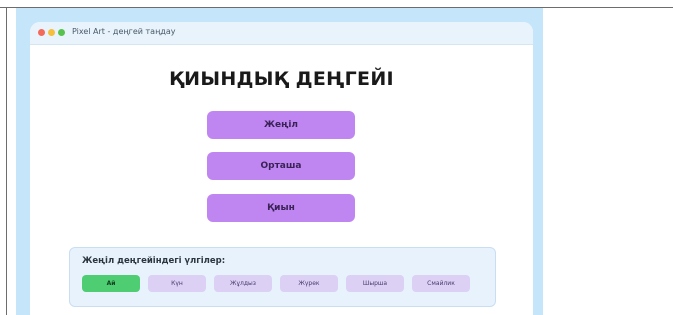 Image resolution: width=673 pixels, height=315 pixels. Describe the element at coordinates (441, 283) in the screenshot. I see `pattern-chip-smiley: Смайлик` at that location.